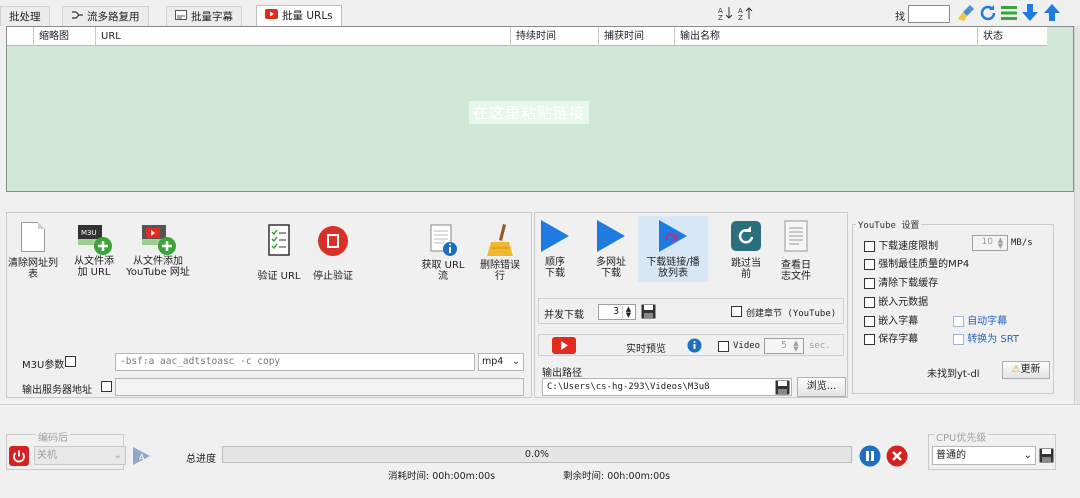 This screenshot has width=1080, height=498. I want to click on verify-url-label: 验证 URL, so click(279, 276).